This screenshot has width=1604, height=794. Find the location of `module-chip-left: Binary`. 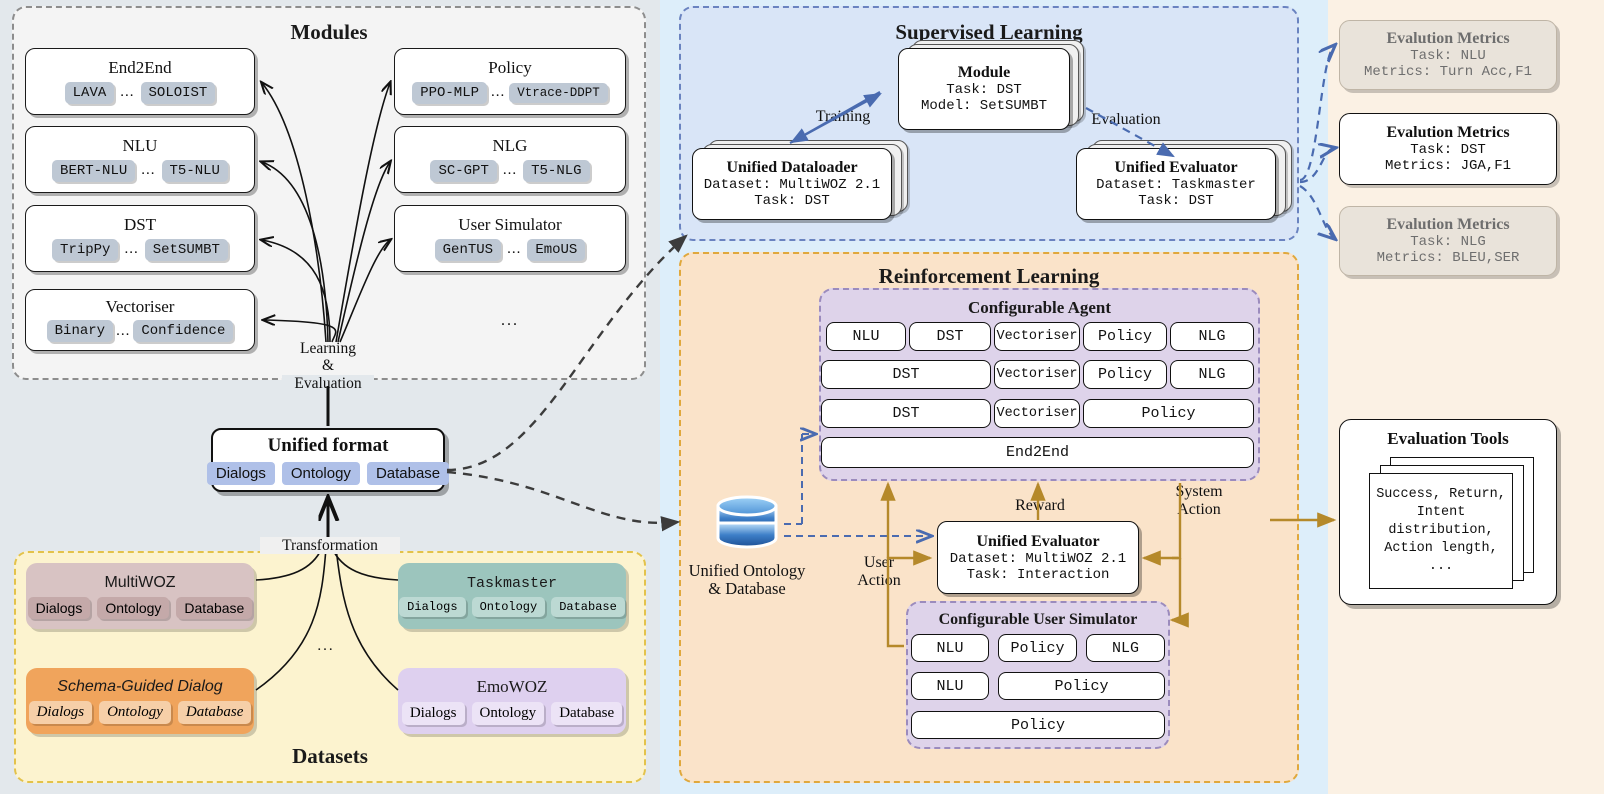

module-chip-left: Binary is located at coordinates (80, 331).